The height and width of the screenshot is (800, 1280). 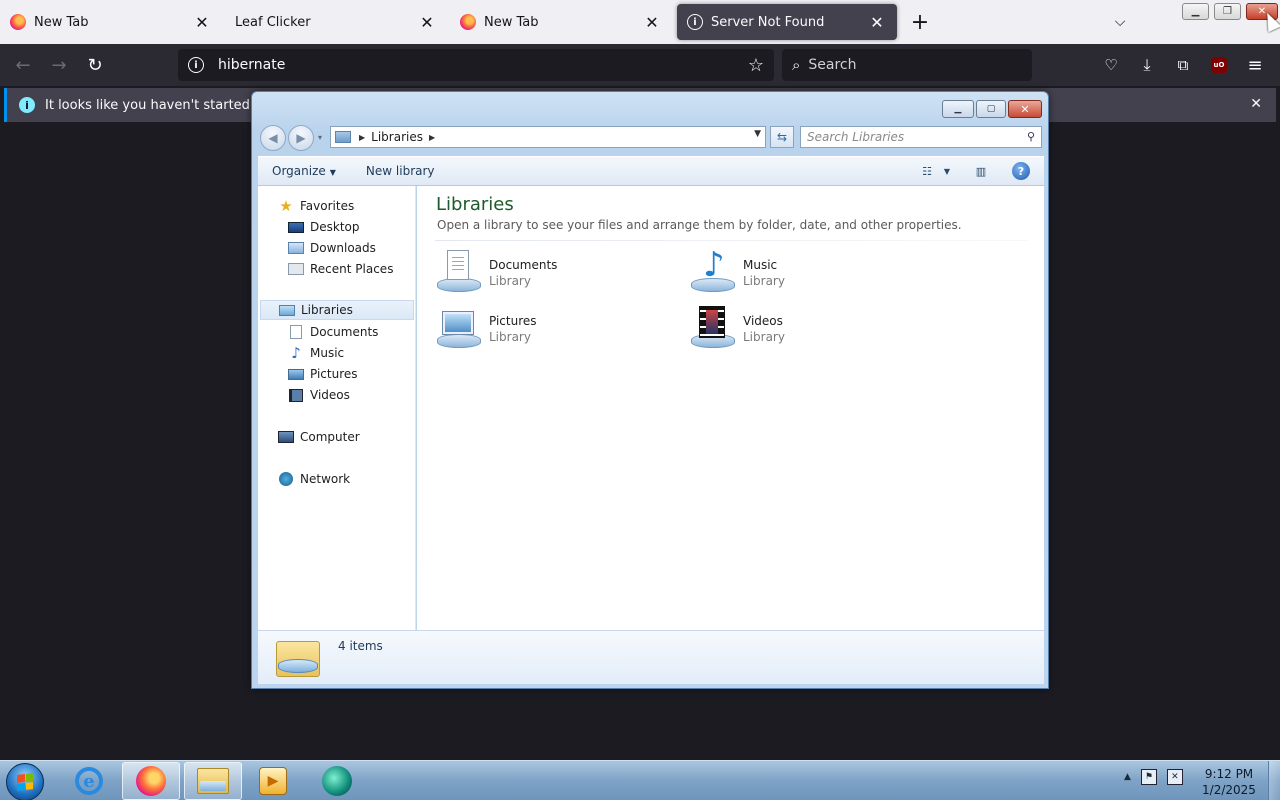 I want to click on menu-icon: ≡, so click(x=1255, y=65).